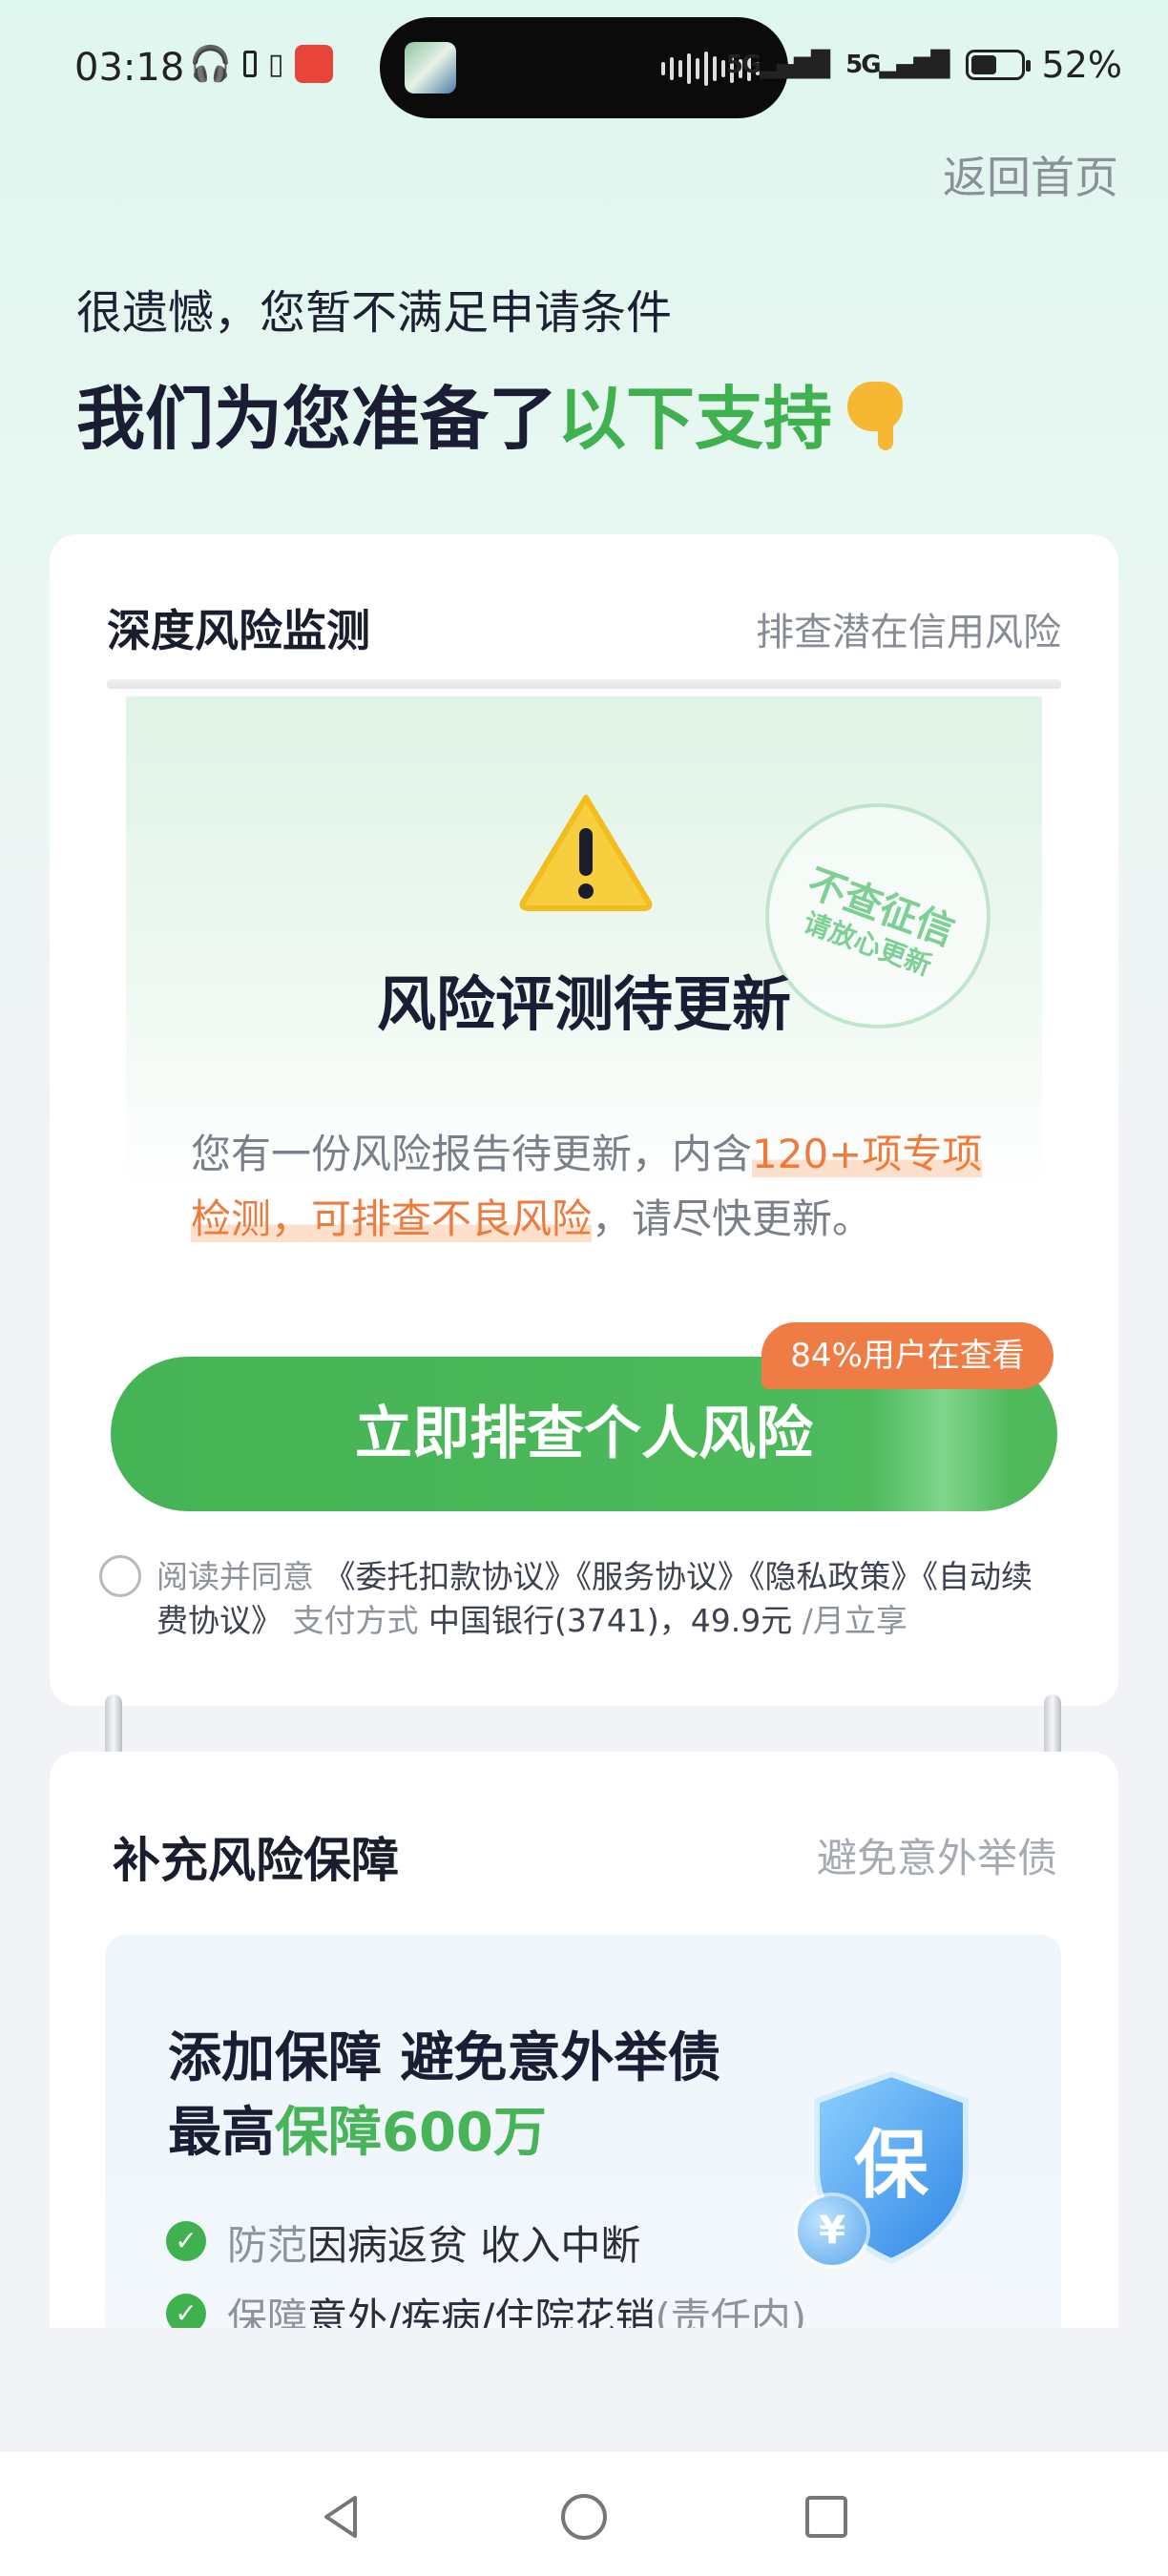 Image resolution: width=1168 pixels, height=2576 pixels. Describe the element at coordinates (897, 65) in the screenshot. I see `signal-5g-icon-2: 5G▂▄▆█` at that location.